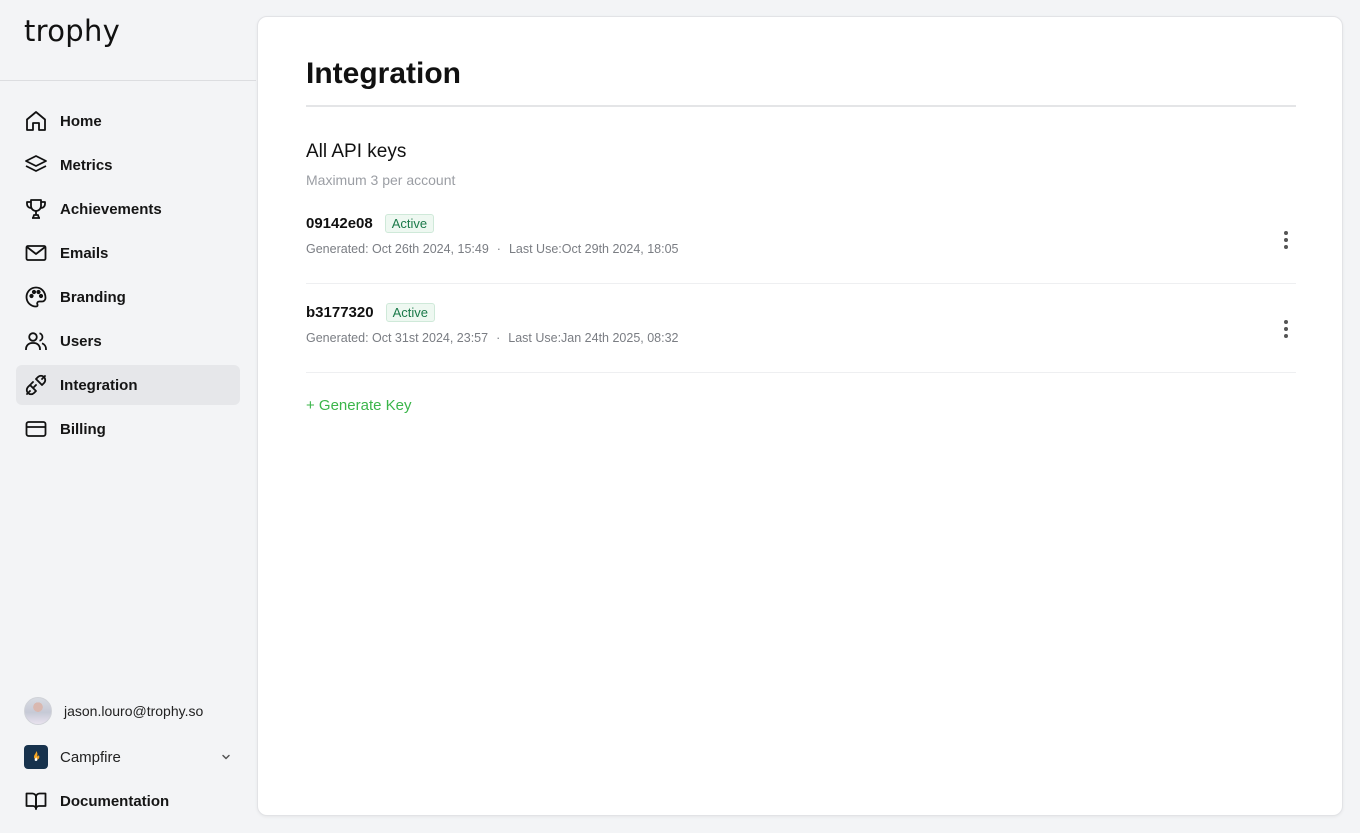  I want to click on user-email: jason.louro@trophy.so, so click(134, 711).